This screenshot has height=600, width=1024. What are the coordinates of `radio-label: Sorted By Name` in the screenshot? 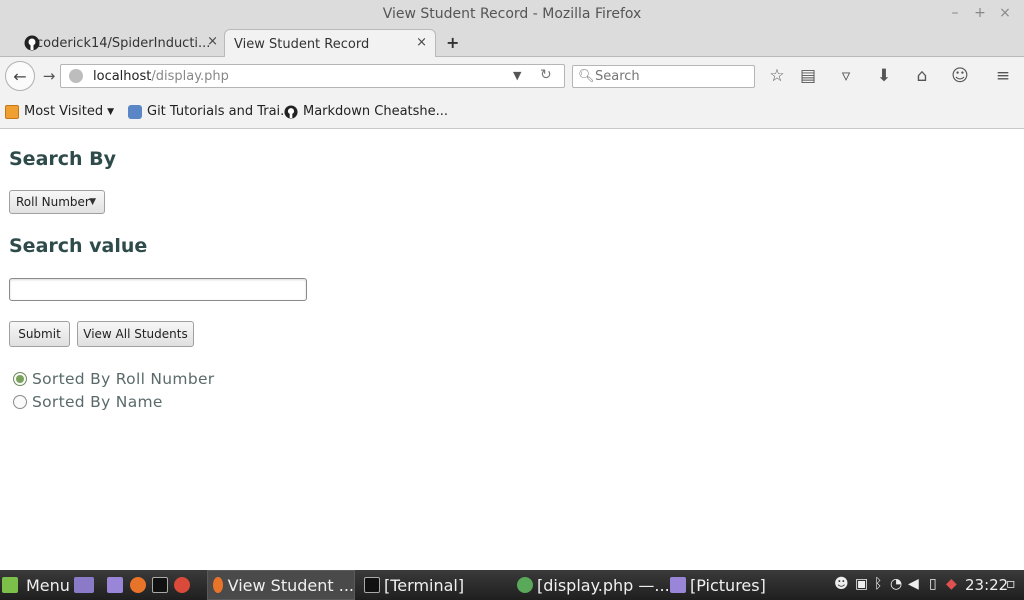 It's located at (97, 402).